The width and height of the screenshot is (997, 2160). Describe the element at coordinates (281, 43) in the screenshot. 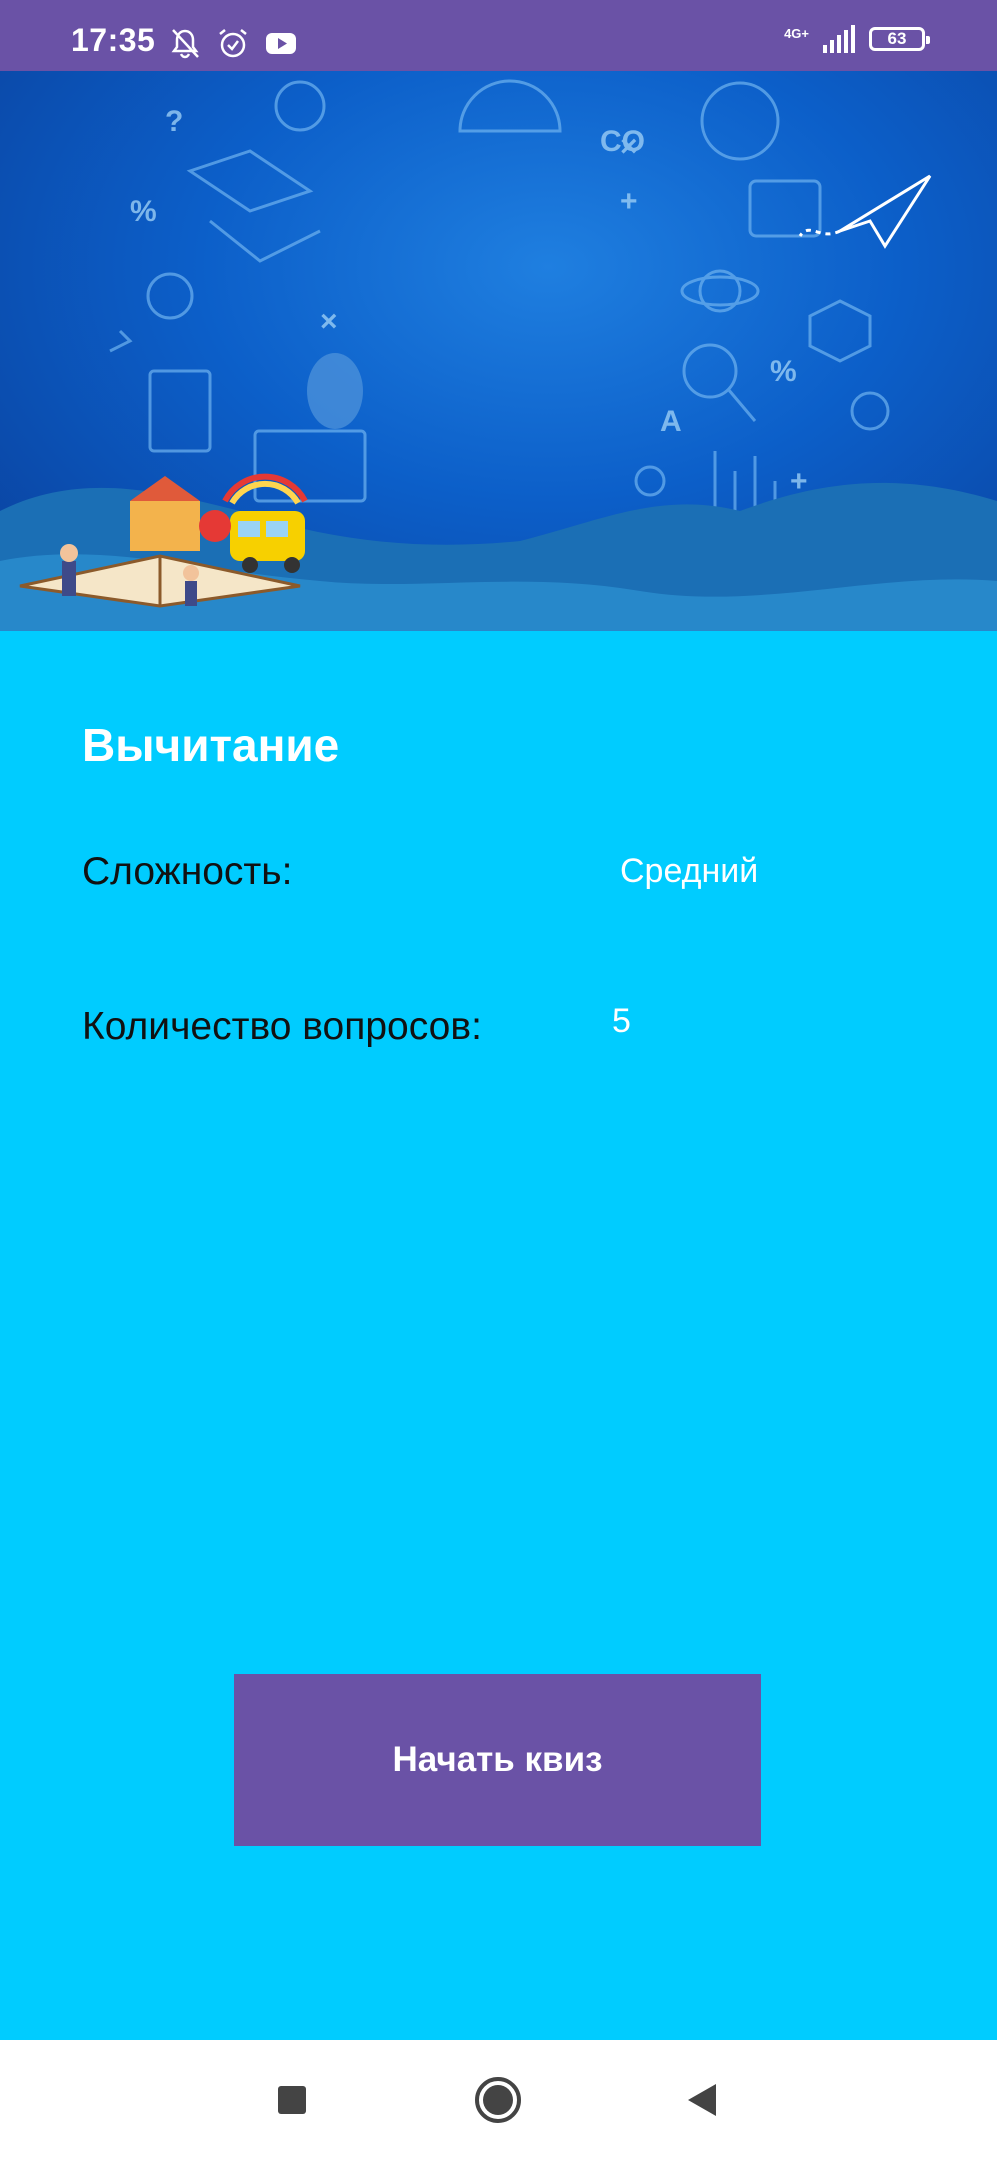

I see `youtube-icon` at that location.